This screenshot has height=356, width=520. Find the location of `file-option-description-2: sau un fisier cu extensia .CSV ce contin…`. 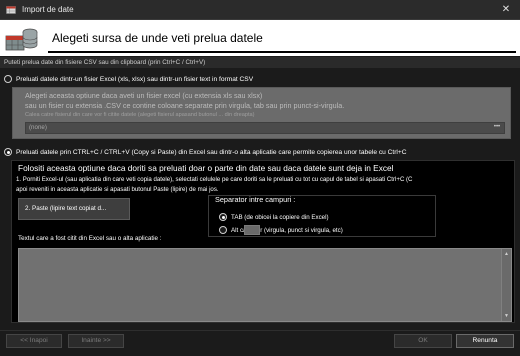

file-option-description-2: sau un fisier cu extensia .CSV ce contin… is located at coordinates (185, 105).